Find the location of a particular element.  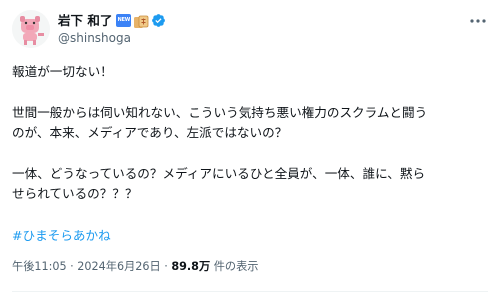

mahjong-emoji-icon is located at coordinates (141, 21).